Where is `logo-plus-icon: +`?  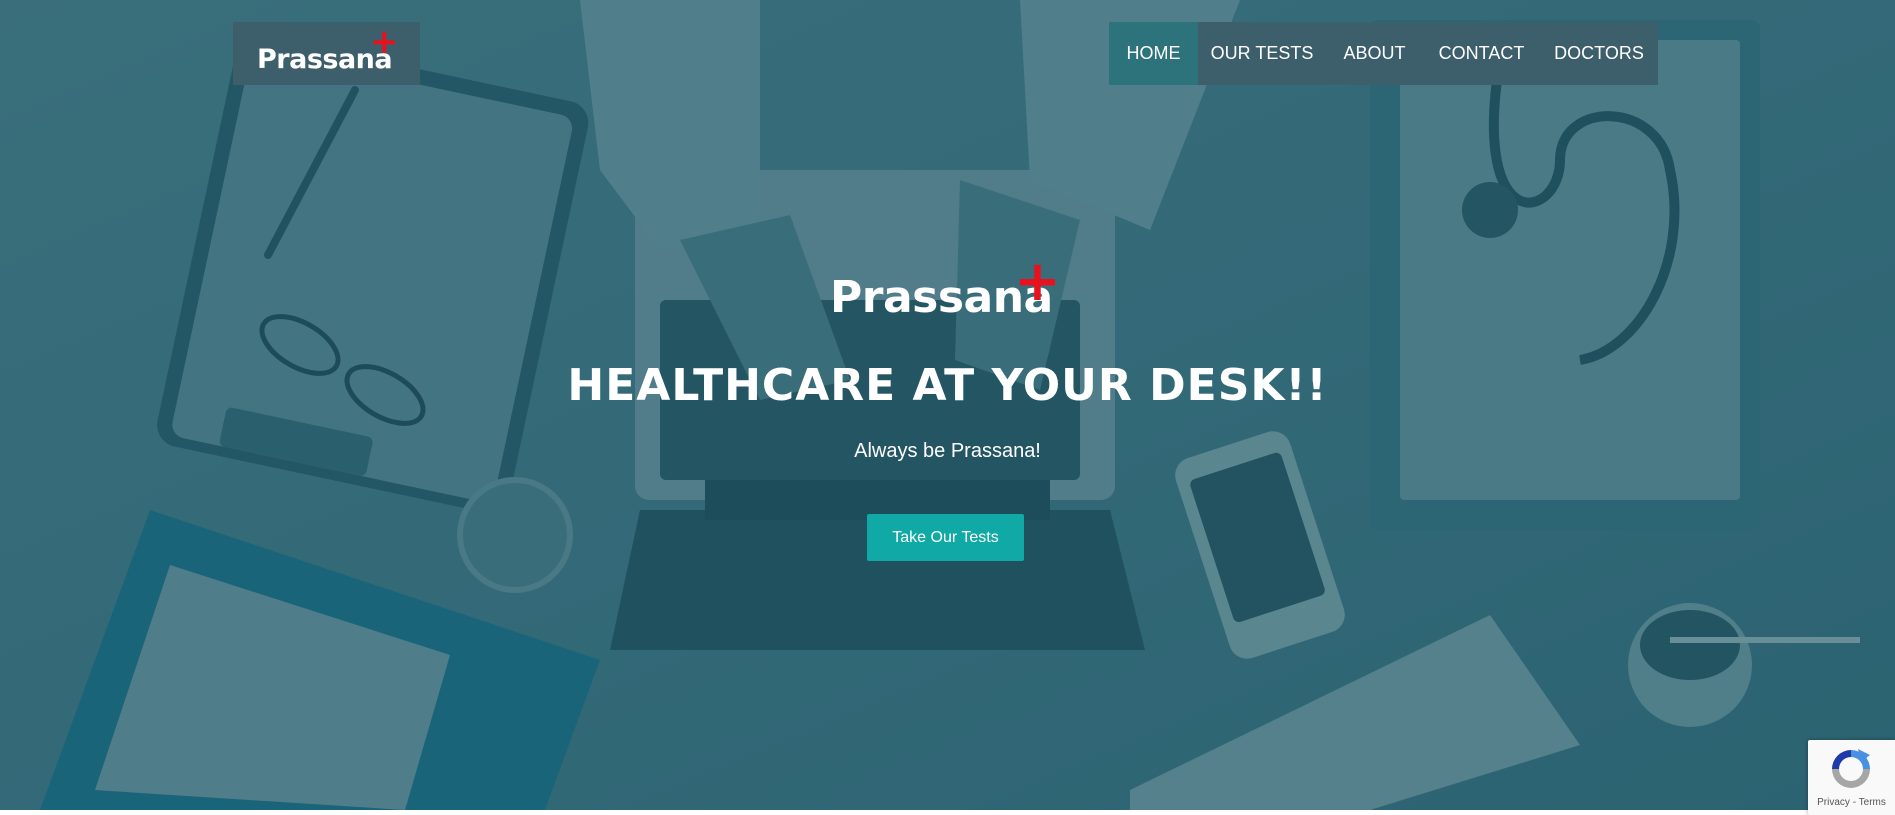
logo-plus-icon: + is located at coordinates (384, 42).